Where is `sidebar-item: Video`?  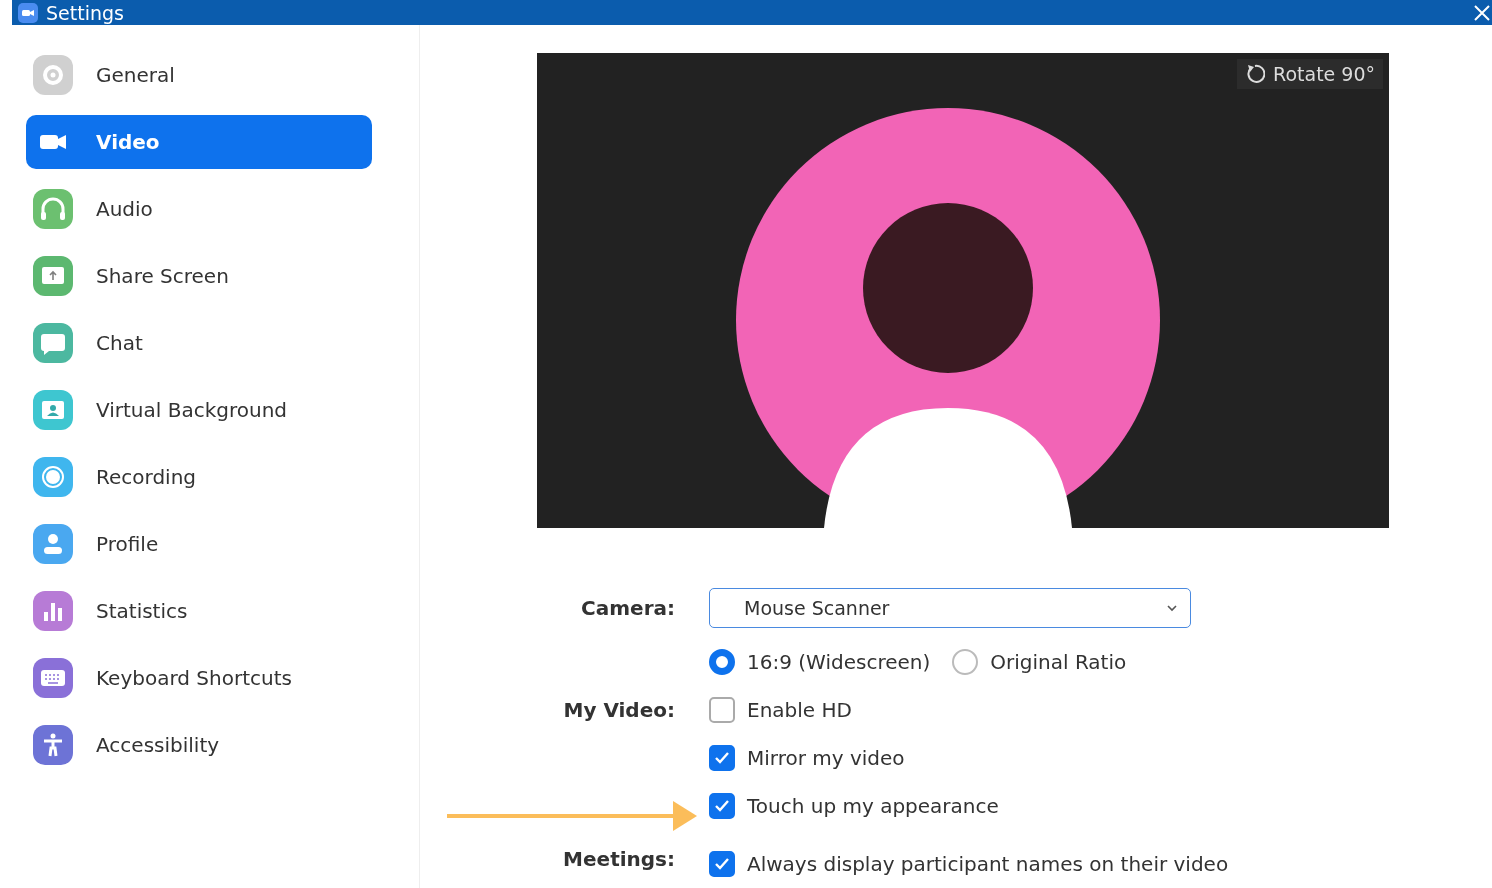 sidebar-item: Video is located at coordinates (199, 142).